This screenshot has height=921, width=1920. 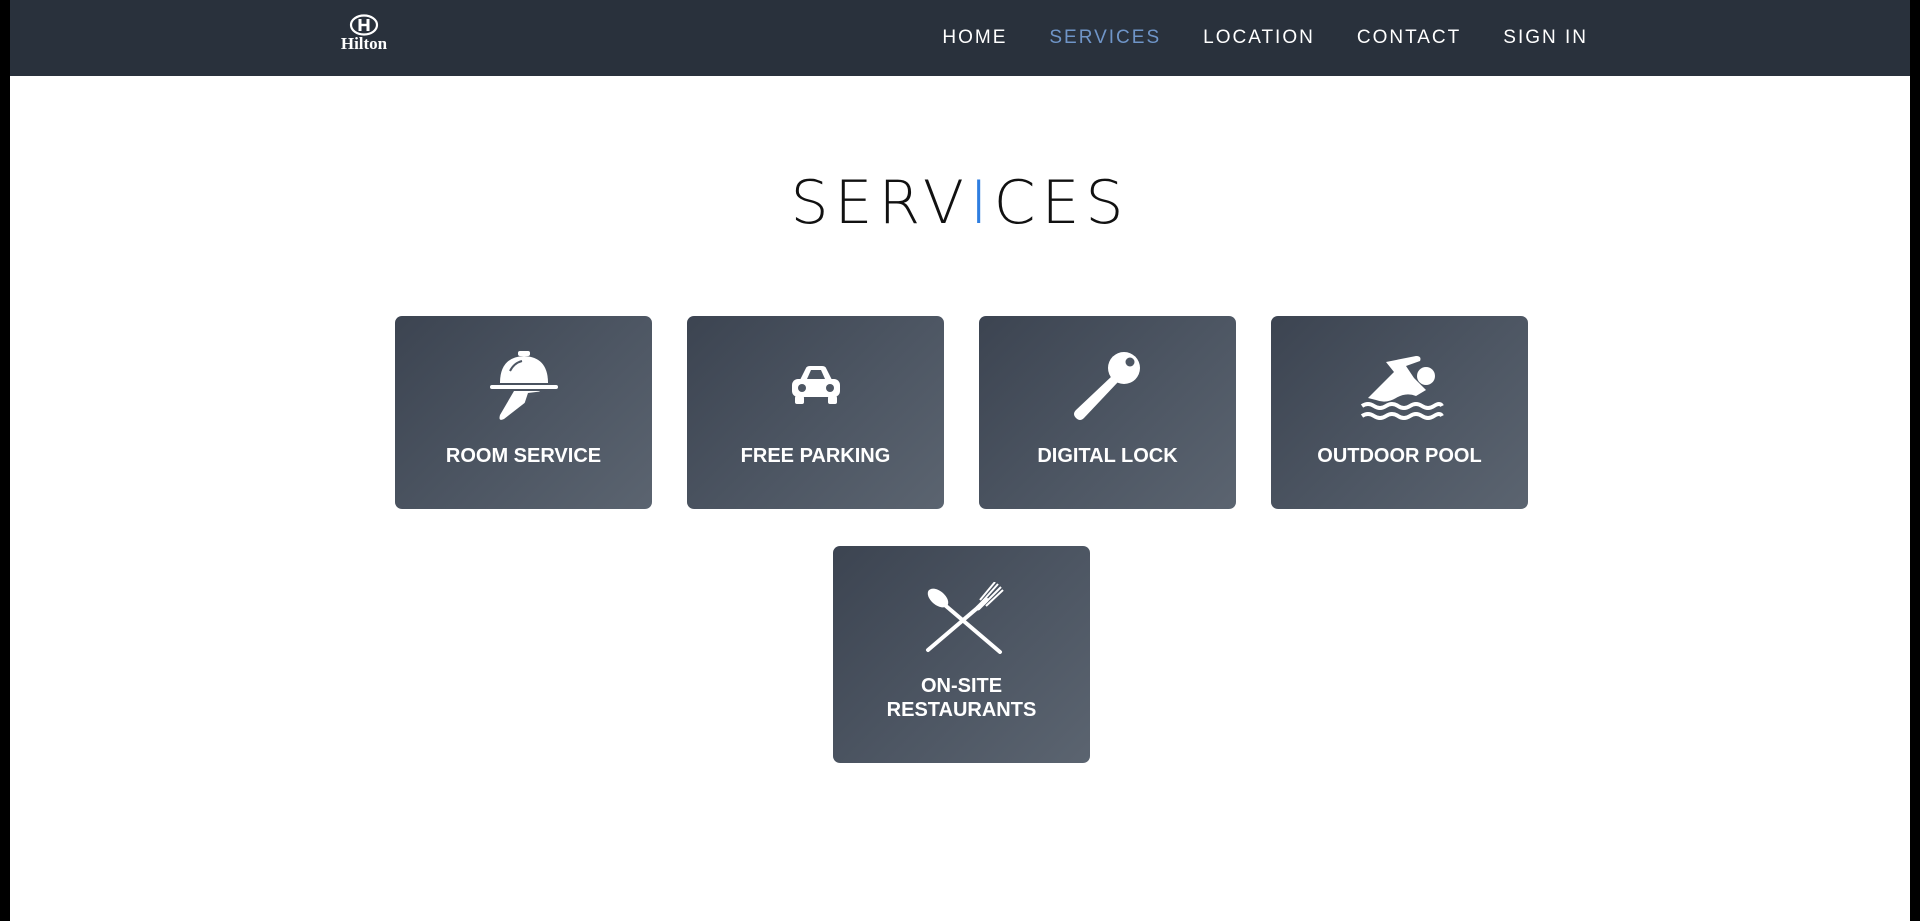 What do you see at coordinates (961, 710) in the screenshot?
I see `service-label-line: RESTAURANTS` at bounding box center [961, 710].